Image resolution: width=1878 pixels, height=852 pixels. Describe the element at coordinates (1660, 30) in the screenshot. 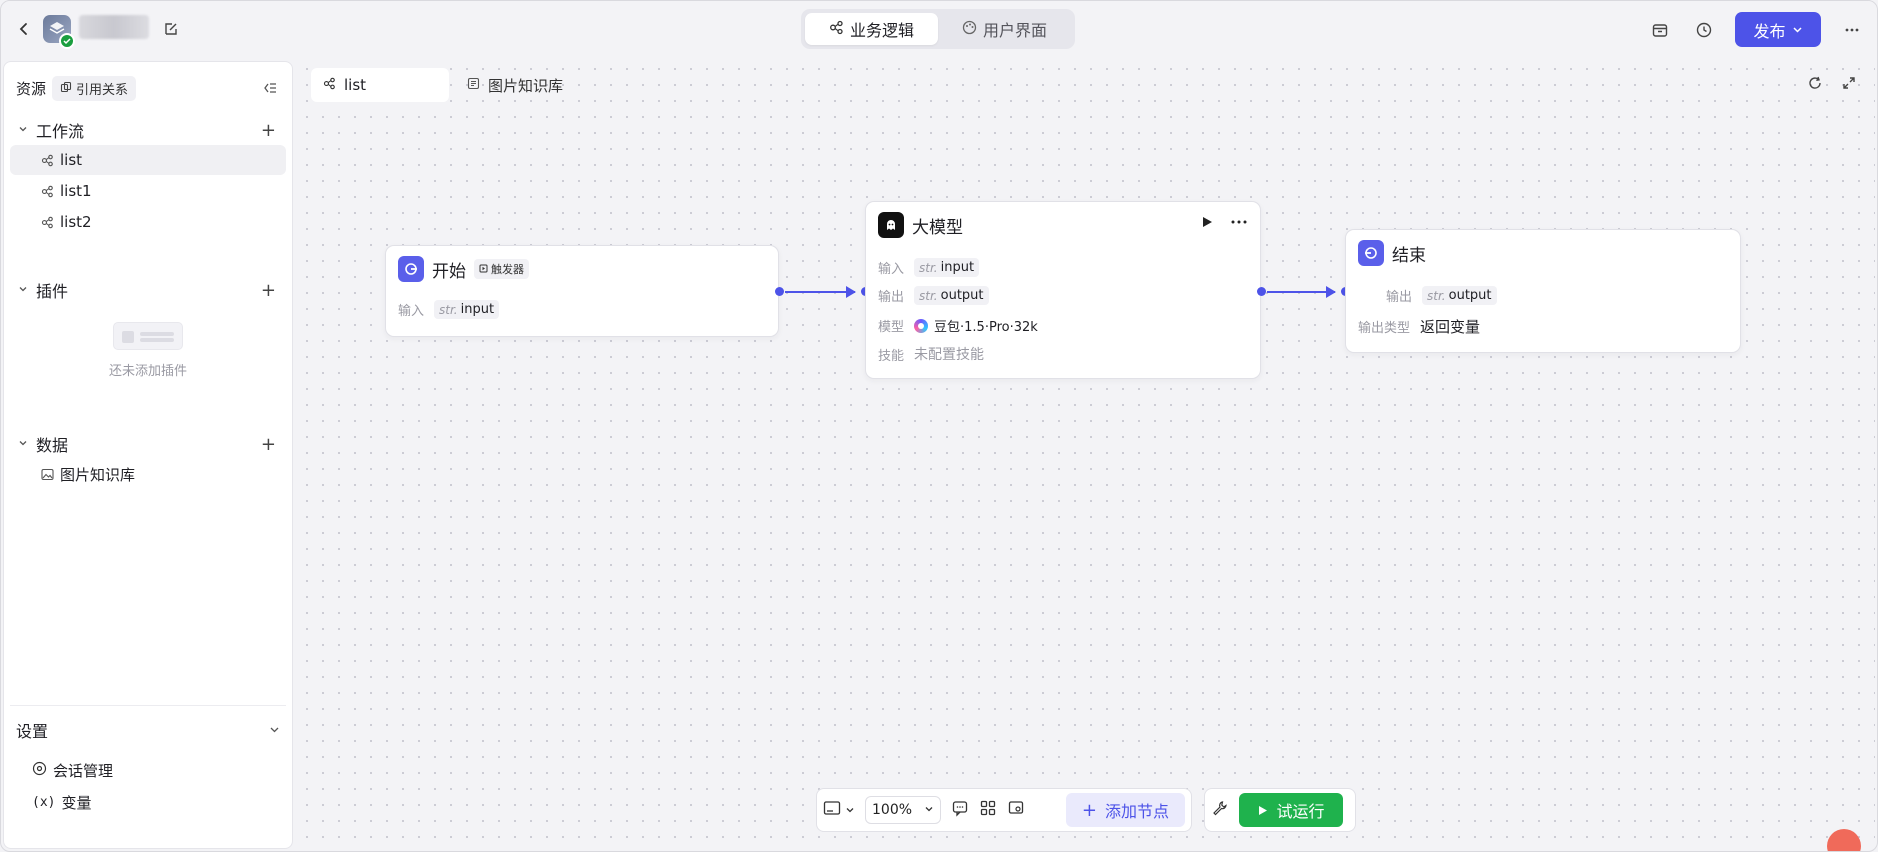

I see `archive-icon` at that location.